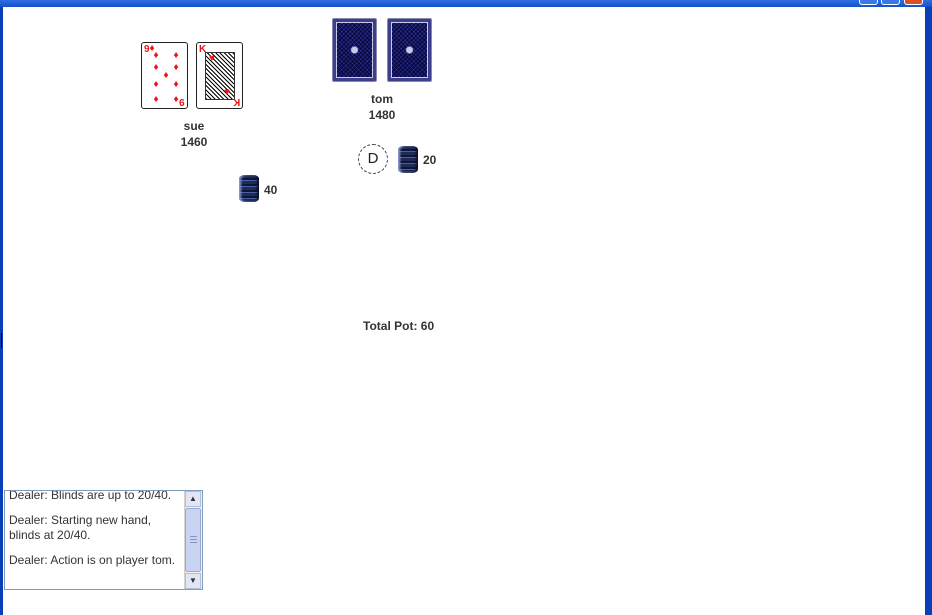 The height and width of the screenshot is (615, 932). Describe the element at coordinates (868, 2) in the screenshot. I see `minimize-button` at that location.